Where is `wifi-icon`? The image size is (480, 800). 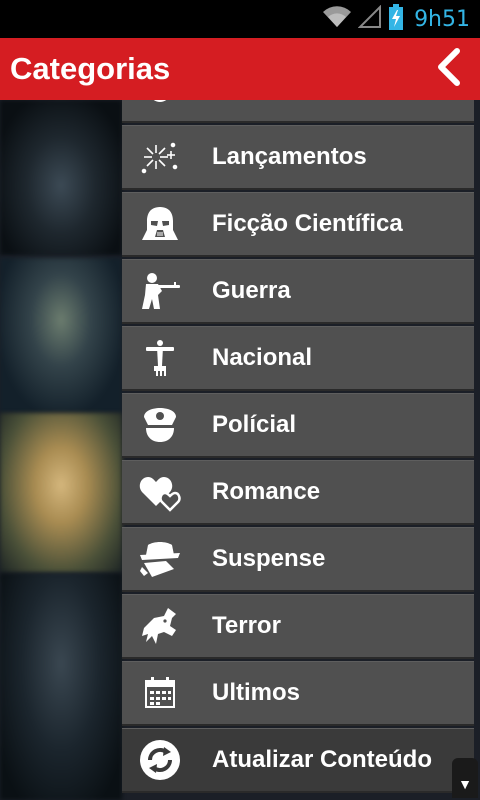 wifi-icon is located at coordinates (337, 19).